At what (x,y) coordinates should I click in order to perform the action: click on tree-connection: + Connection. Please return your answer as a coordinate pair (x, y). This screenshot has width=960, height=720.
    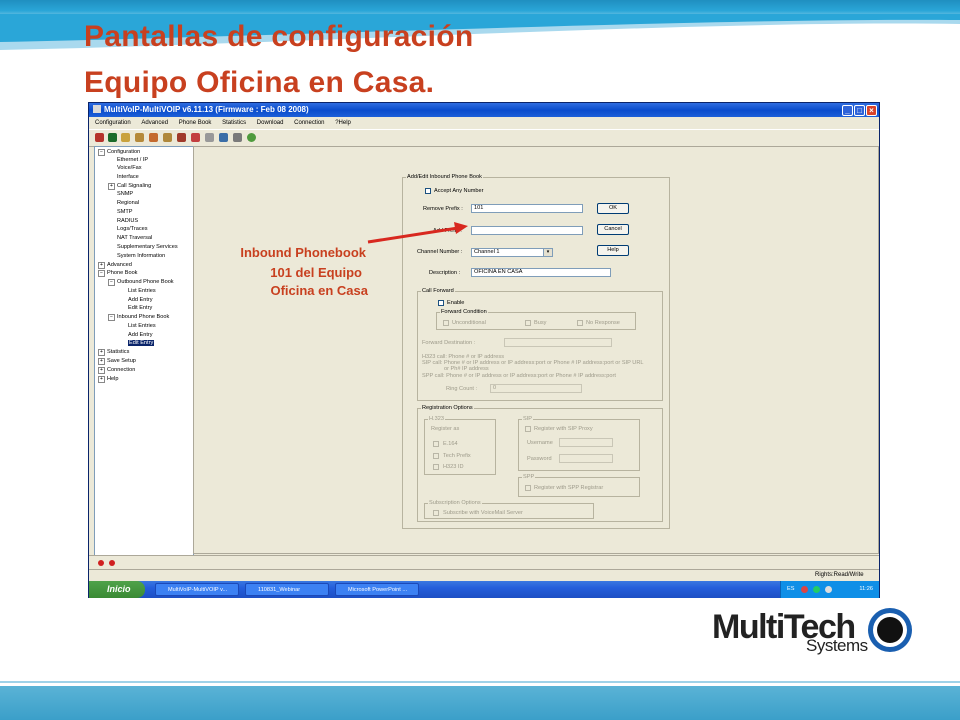
    Looking at the image, I should click on (116, 370).